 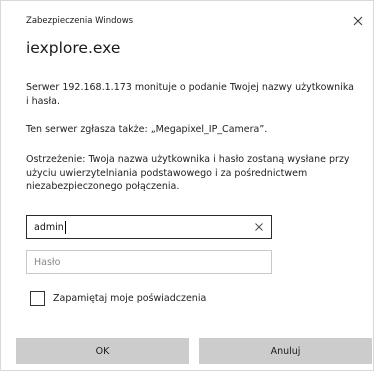 I want to click on clear-icon, so click(x=259, y=227).